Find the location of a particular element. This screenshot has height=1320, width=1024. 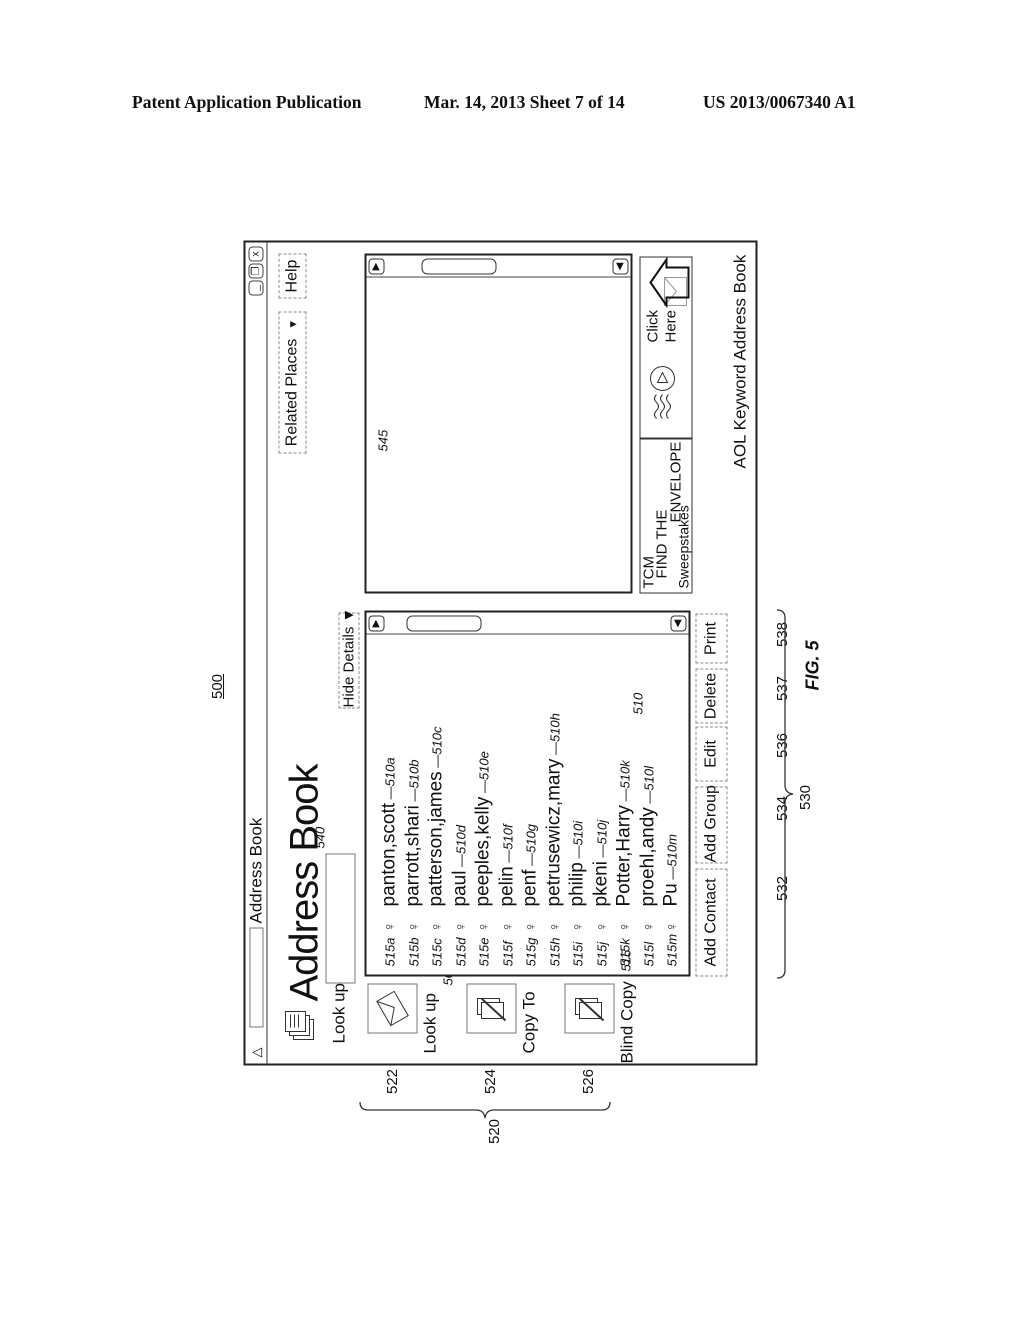

contact-ref: 510d is located at coordinates (460, 839).